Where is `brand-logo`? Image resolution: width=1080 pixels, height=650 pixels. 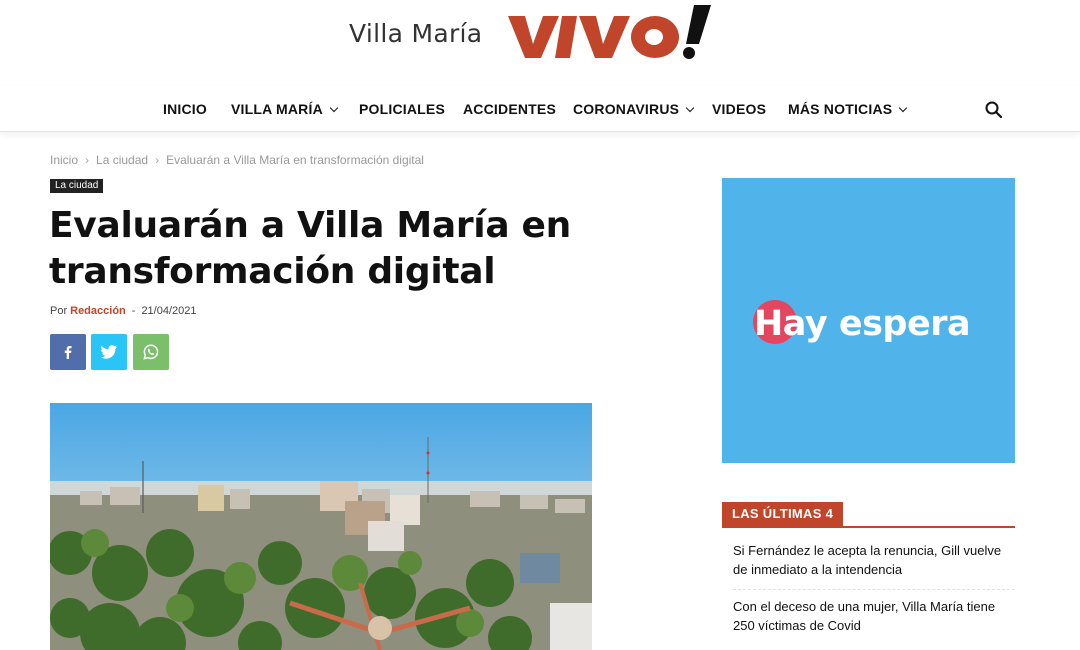
brand-logo is located at coordinates (611, 32).